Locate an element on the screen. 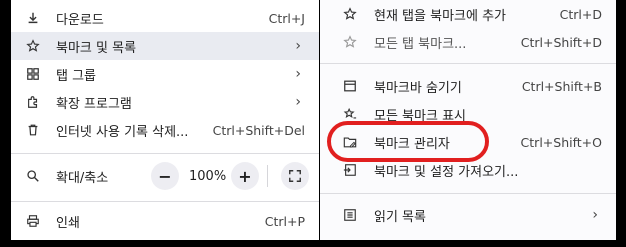  menu-item-shortcut: Ctrl+D is located at coordinates (580, 14).